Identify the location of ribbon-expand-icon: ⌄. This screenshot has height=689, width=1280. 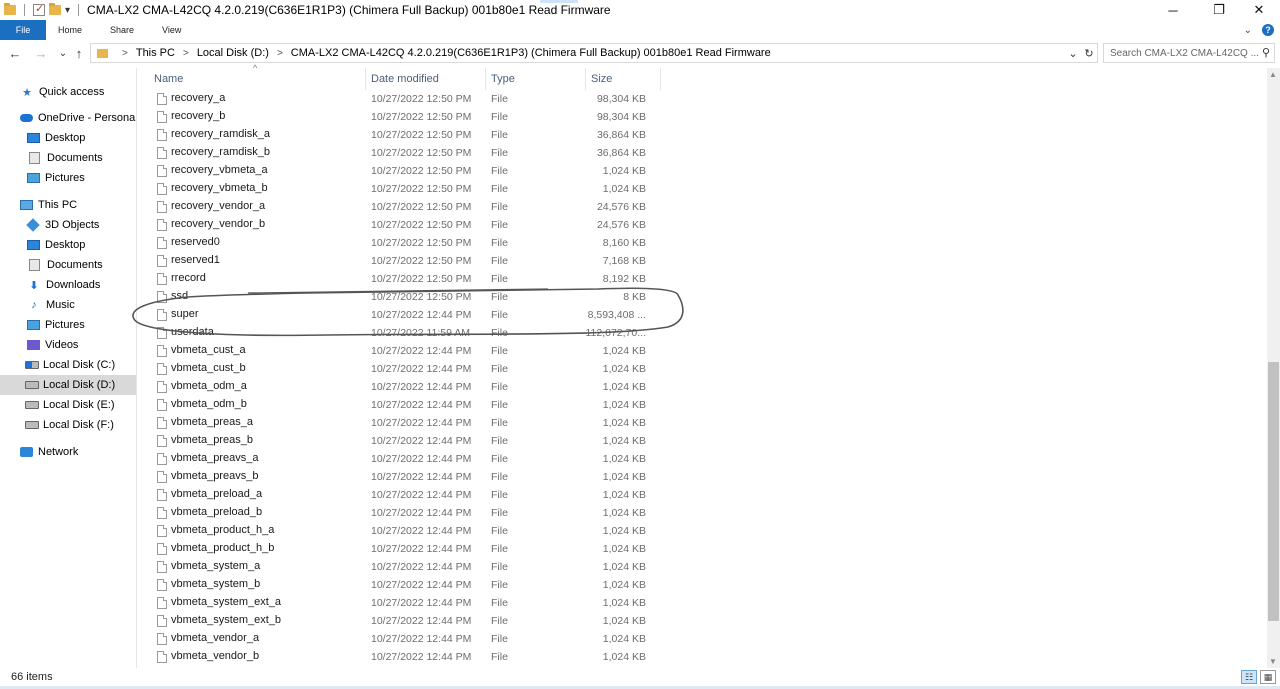
(1248, 30).